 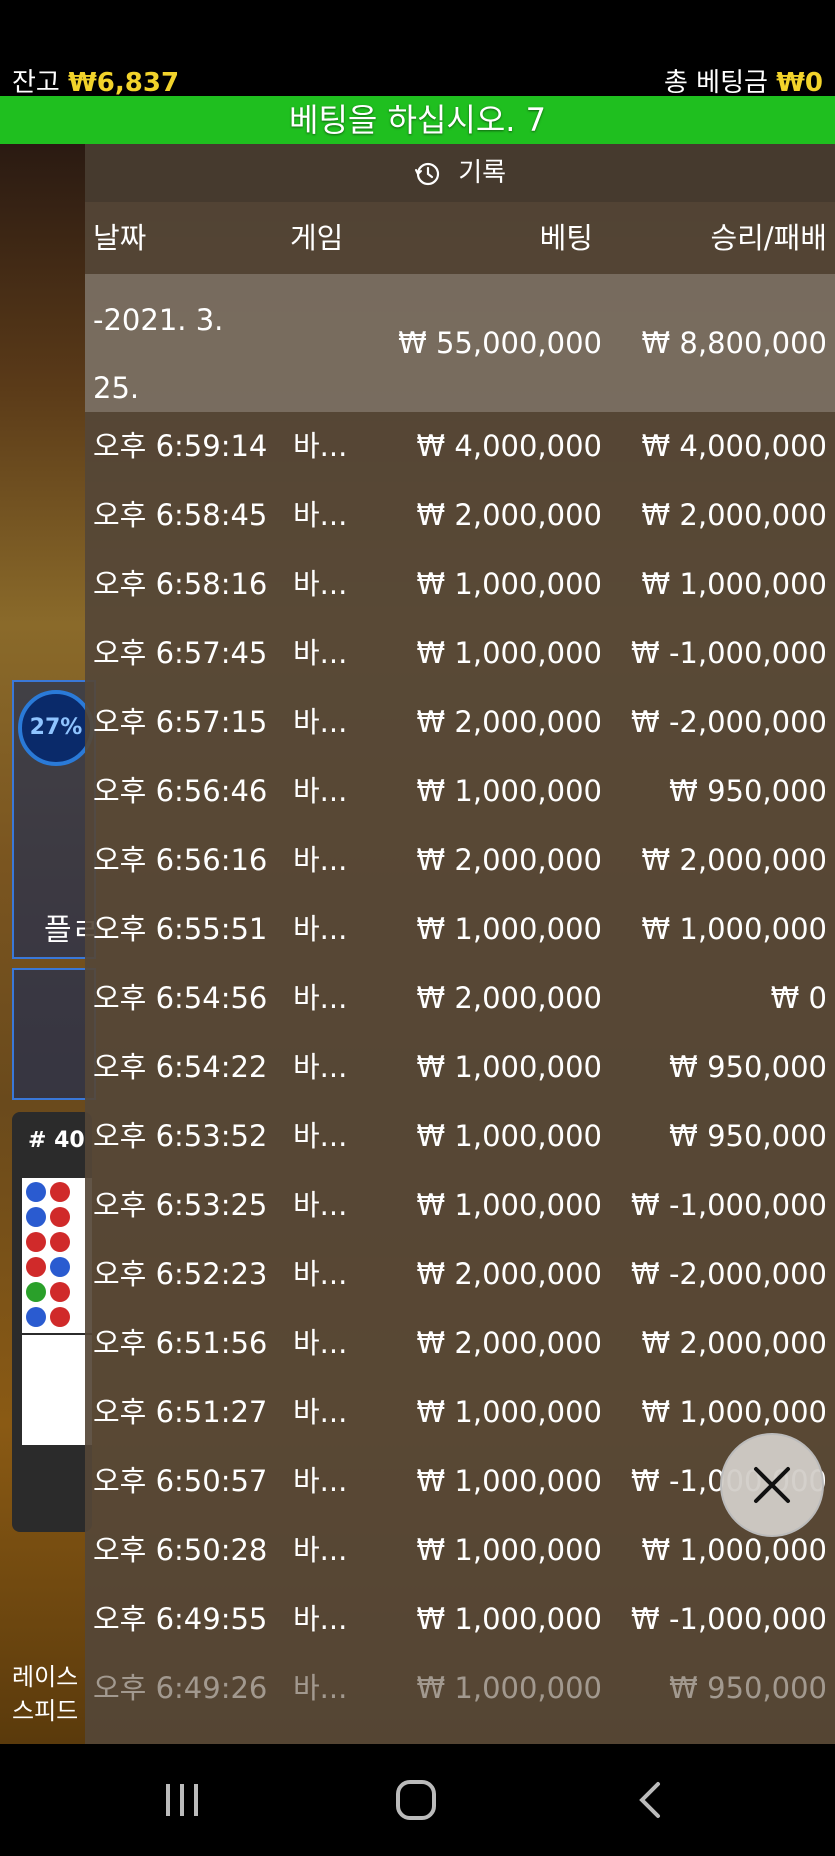 I want to click on percent-badge: 27%, so click(x=56, y=728).